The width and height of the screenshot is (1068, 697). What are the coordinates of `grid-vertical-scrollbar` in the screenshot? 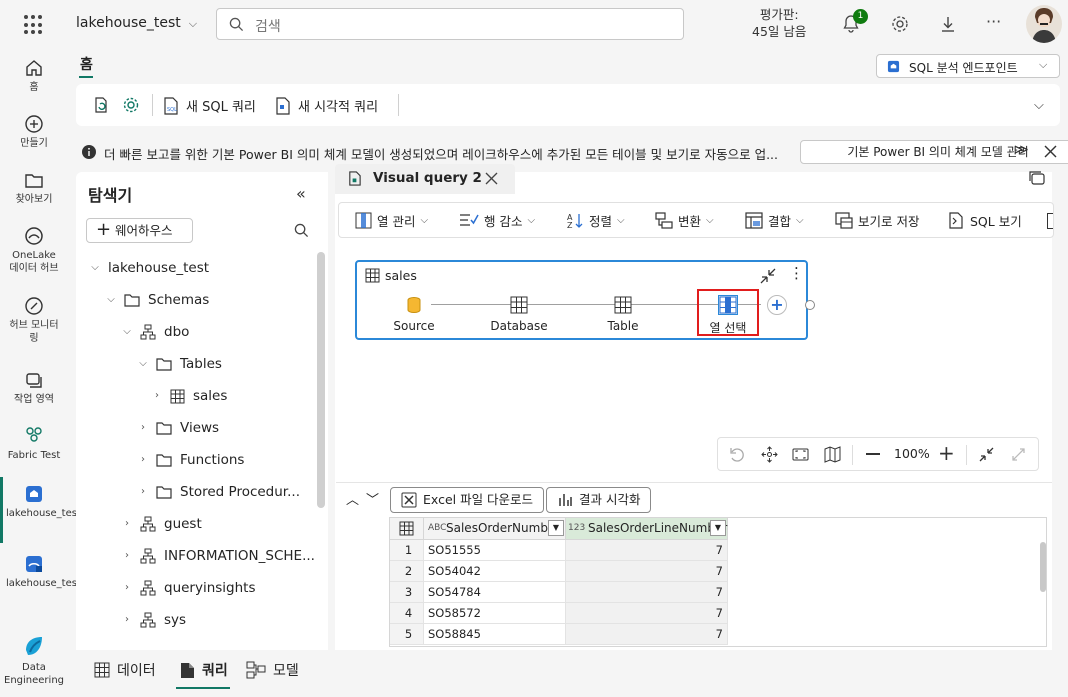 It's located at (1043, 567).